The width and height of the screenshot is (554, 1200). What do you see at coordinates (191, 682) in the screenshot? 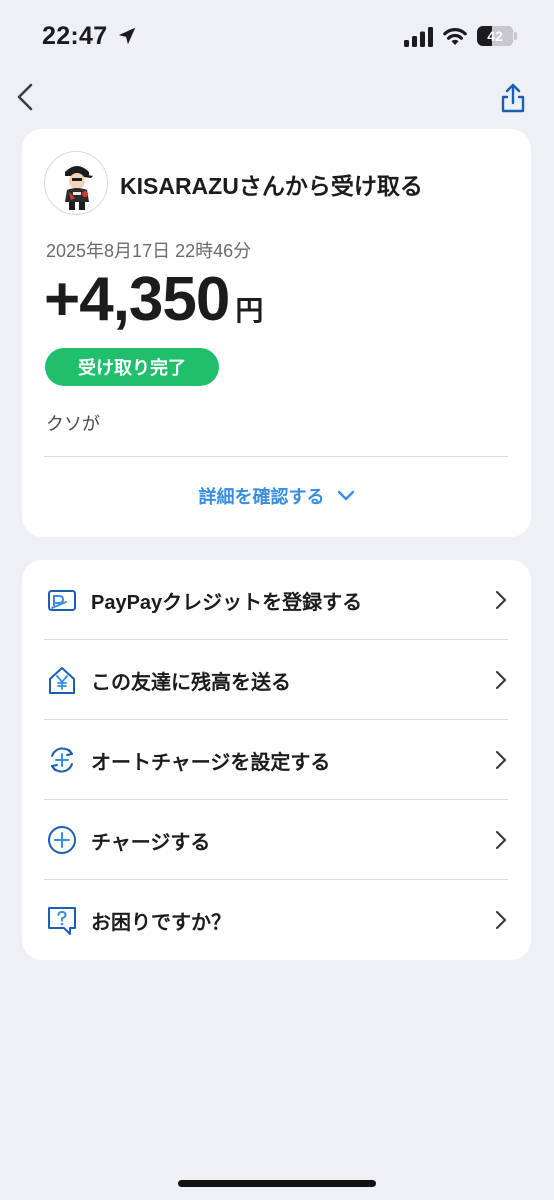
I see `menu-item-label: この友達に残高を送る` at bounding box center [191, 682].